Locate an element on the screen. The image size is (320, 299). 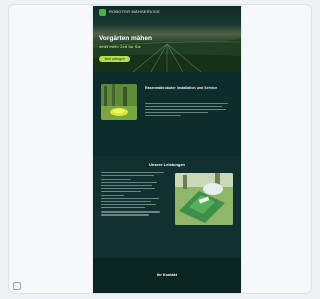
promo-text-block is located at coordinates (190, 110).